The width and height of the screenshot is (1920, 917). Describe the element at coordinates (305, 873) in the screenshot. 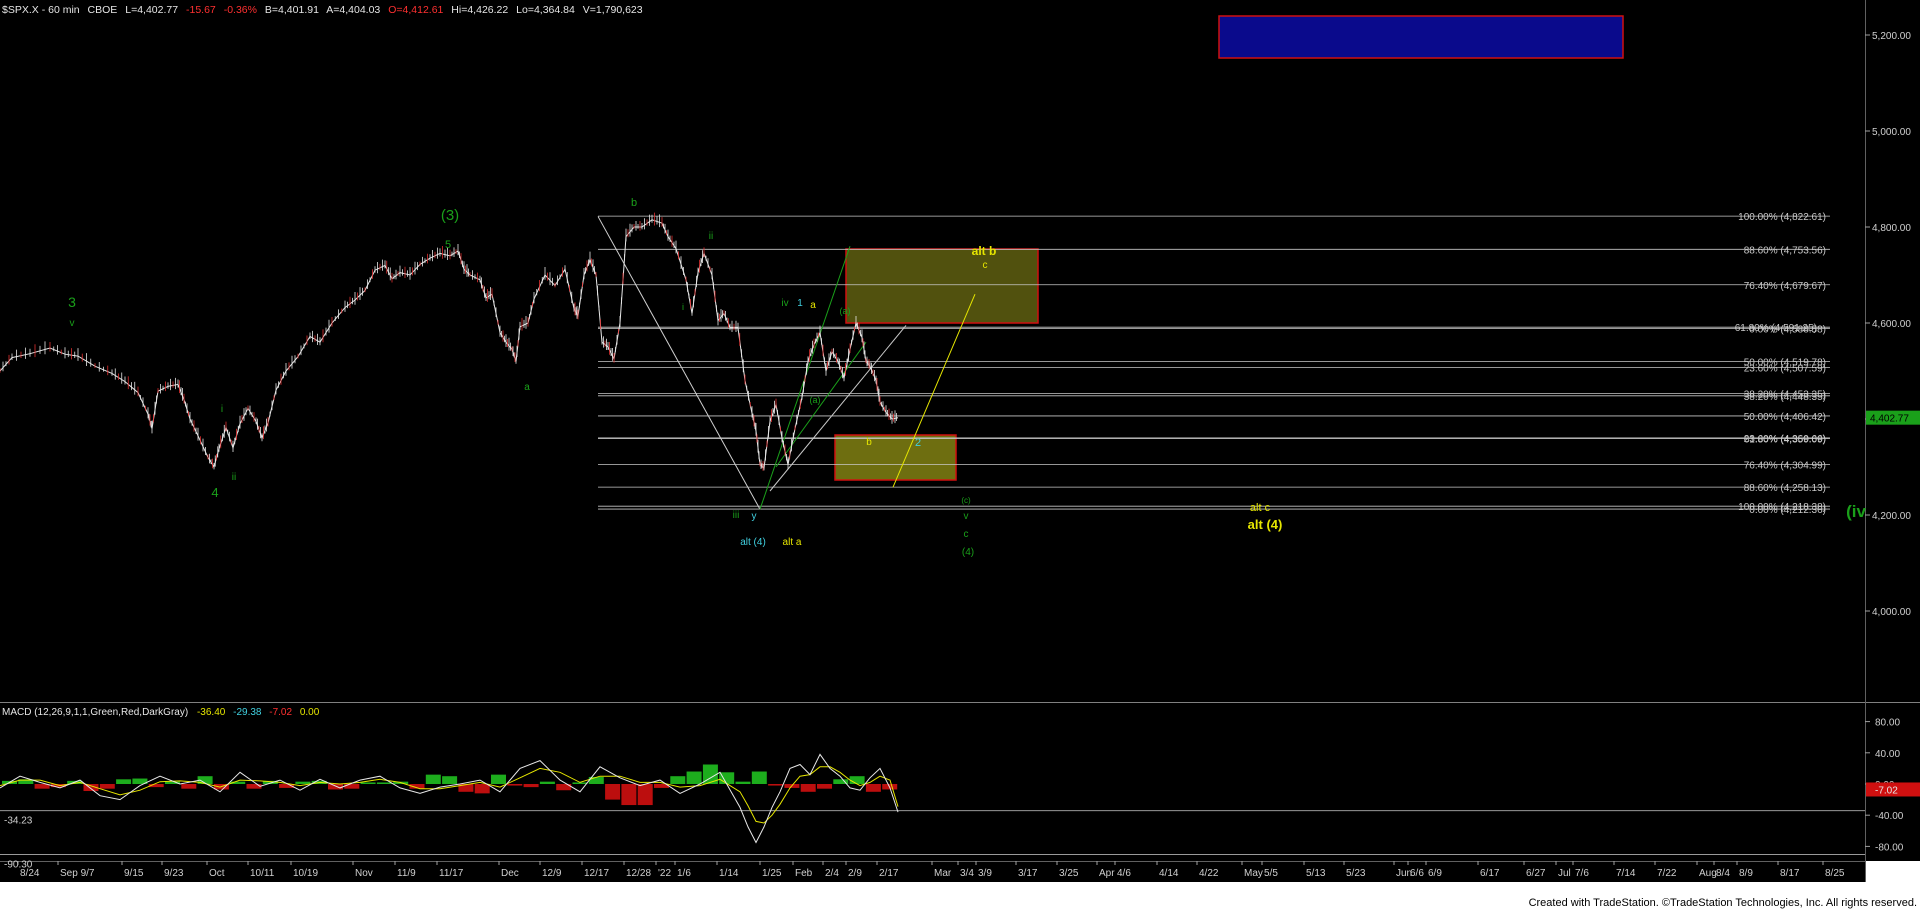

I see `time-axis-label: 10/19` at that location.